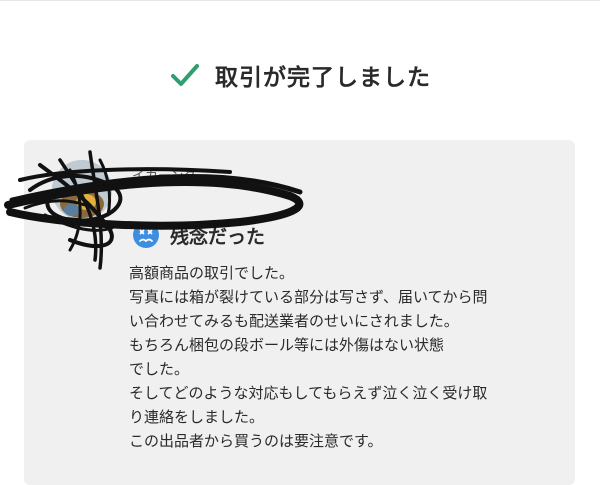 The image size is (600, 485). I want to click on rating-label: 残念だった, so click(218, 236).